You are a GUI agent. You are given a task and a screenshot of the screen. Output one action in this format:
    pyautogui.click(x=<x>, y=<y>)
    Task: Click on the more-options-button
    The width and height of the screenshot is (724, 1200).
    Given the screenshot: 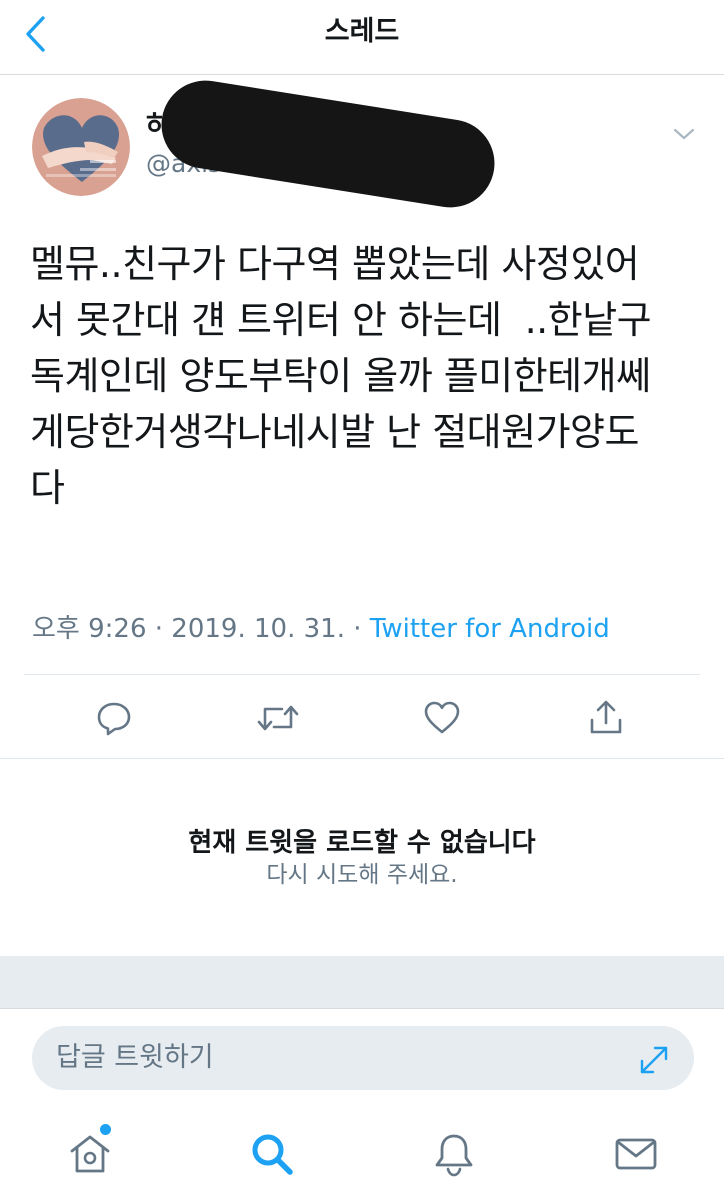 What is the action you would take?
    pyautogui.click(x=684, y=134)
    